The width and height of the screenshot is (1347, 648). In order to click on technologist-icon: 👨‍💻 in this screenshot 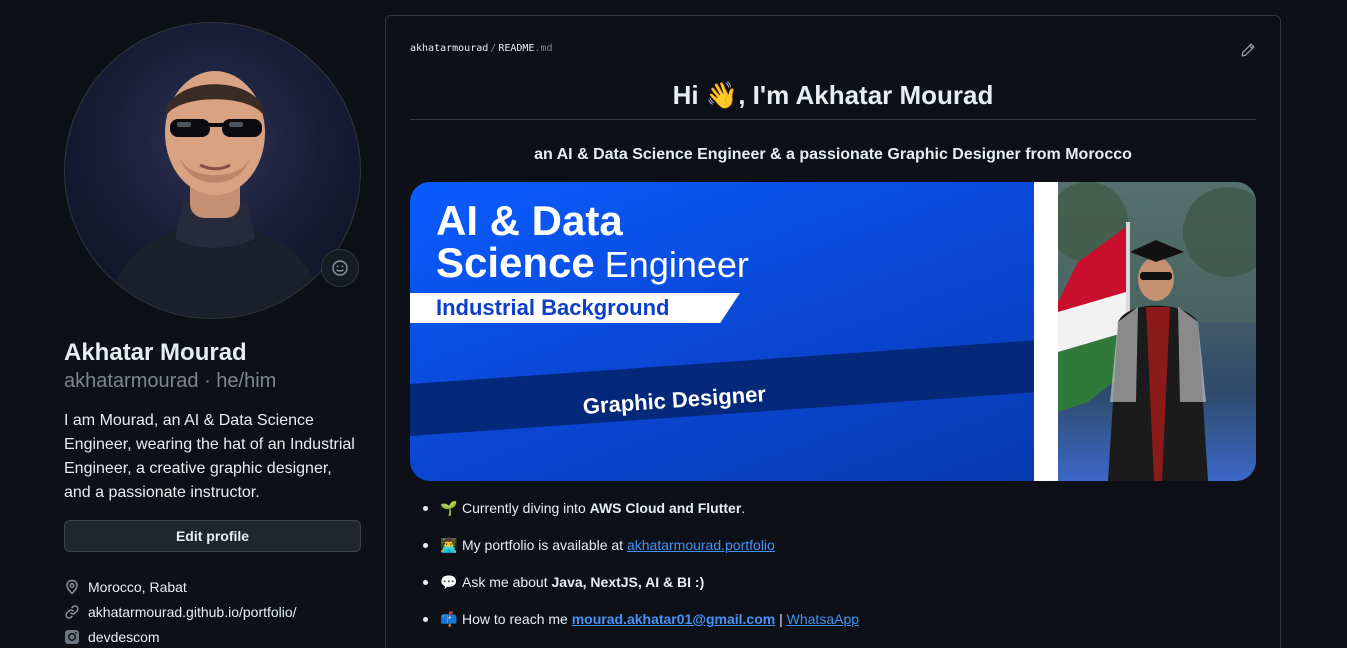, I will do `click(449, 545)`.